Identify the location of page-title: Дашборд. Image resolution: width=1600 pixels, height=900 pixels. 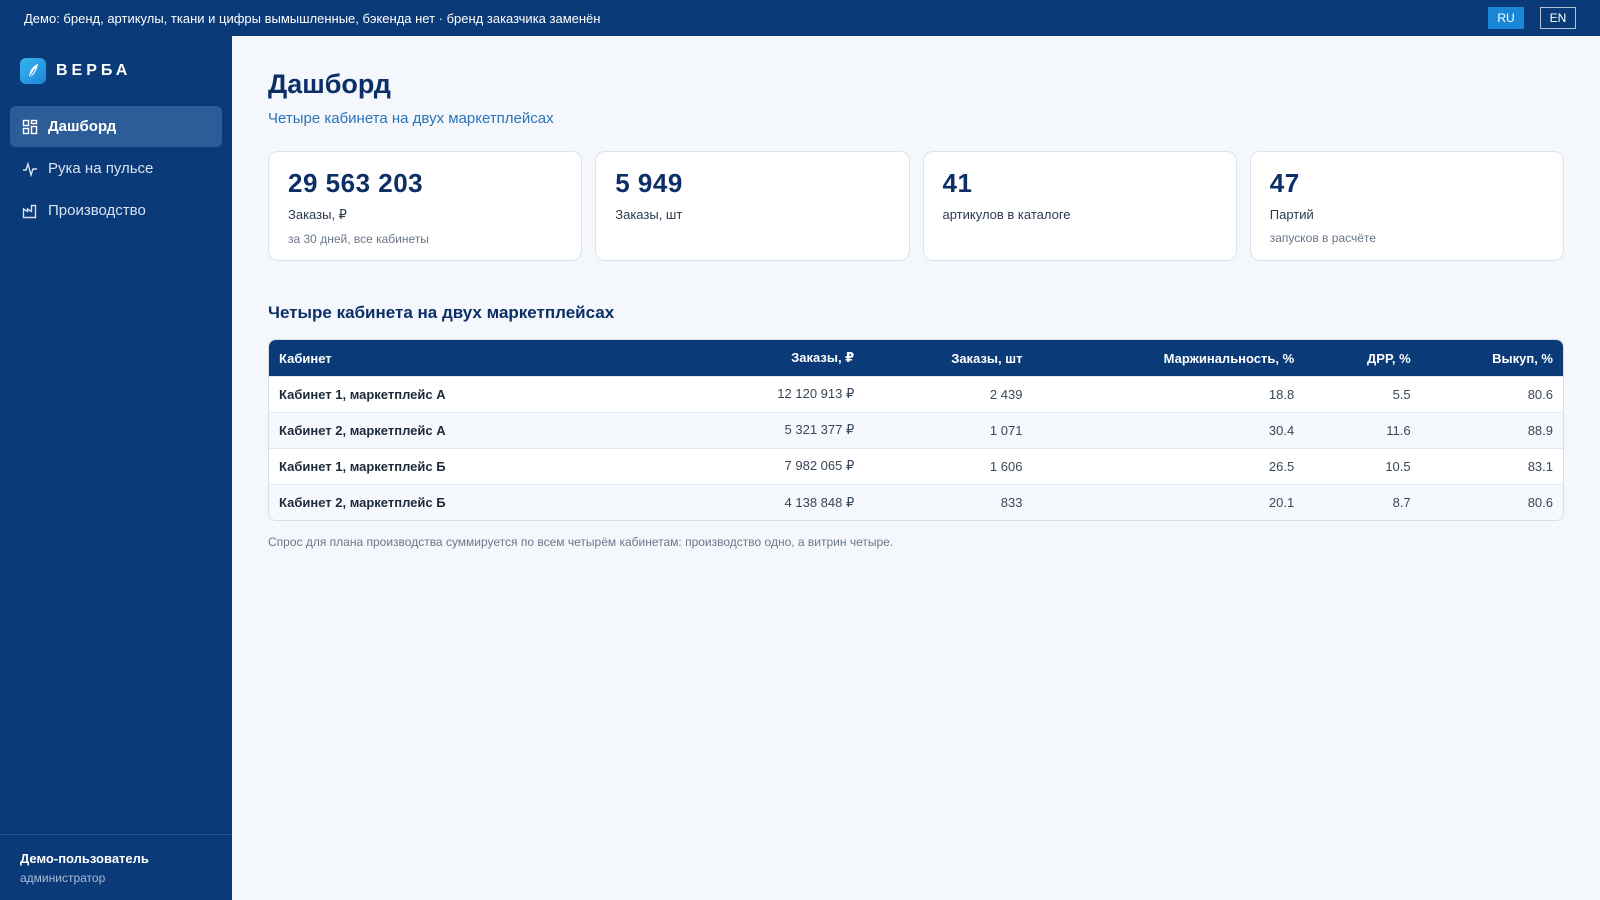
(329, 84).